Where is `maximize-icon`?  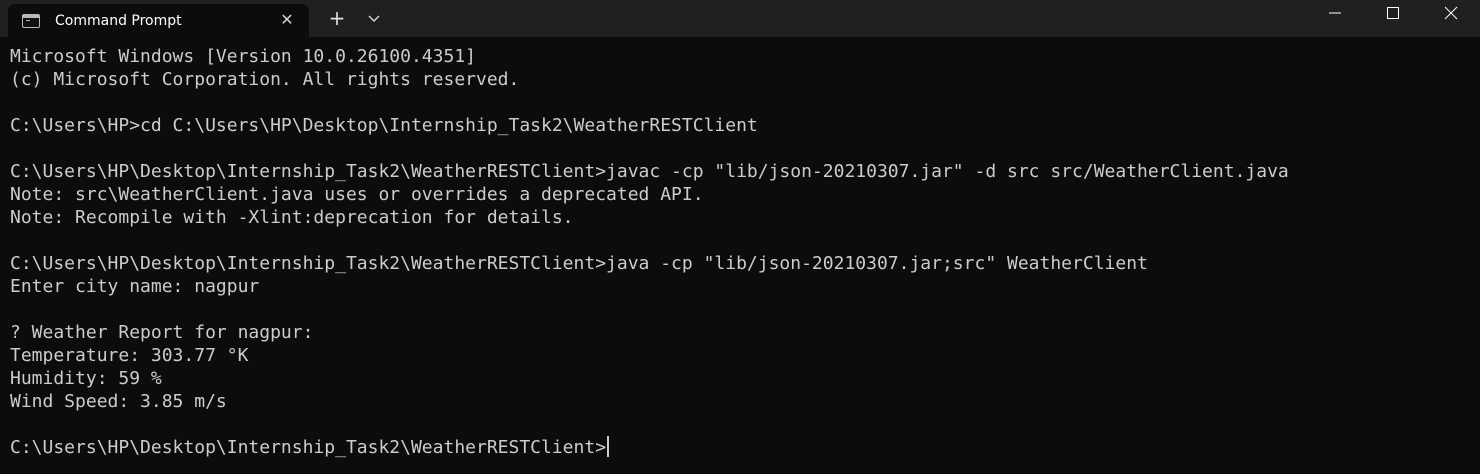 maximize-icon is located at coordinates (1393, 12).